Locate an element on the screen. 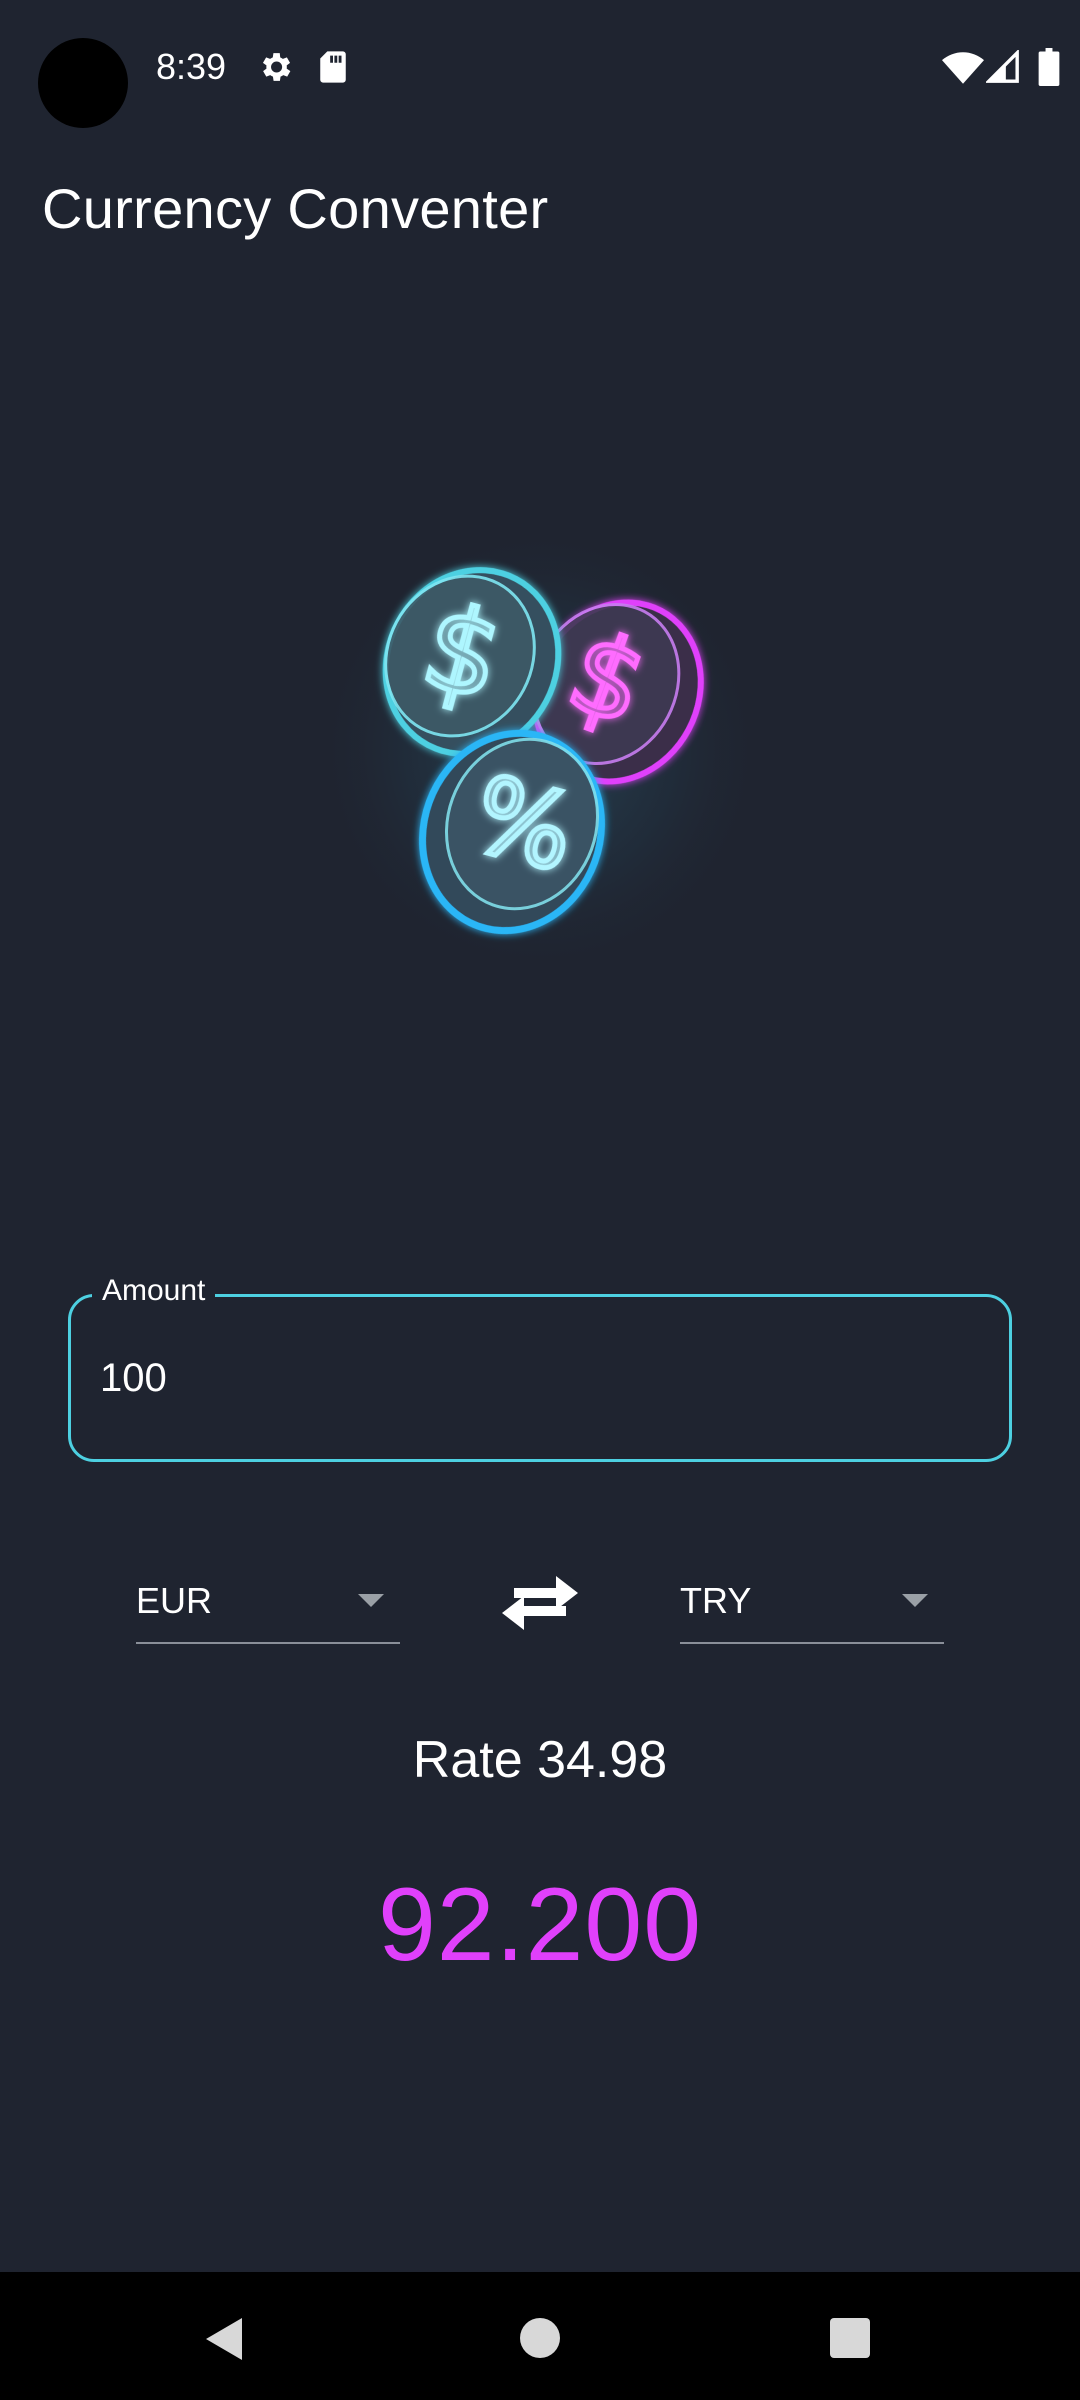 The height and width of the screenshot is (2400, 1080). battery-icon is located at coordinates (1049, 67).